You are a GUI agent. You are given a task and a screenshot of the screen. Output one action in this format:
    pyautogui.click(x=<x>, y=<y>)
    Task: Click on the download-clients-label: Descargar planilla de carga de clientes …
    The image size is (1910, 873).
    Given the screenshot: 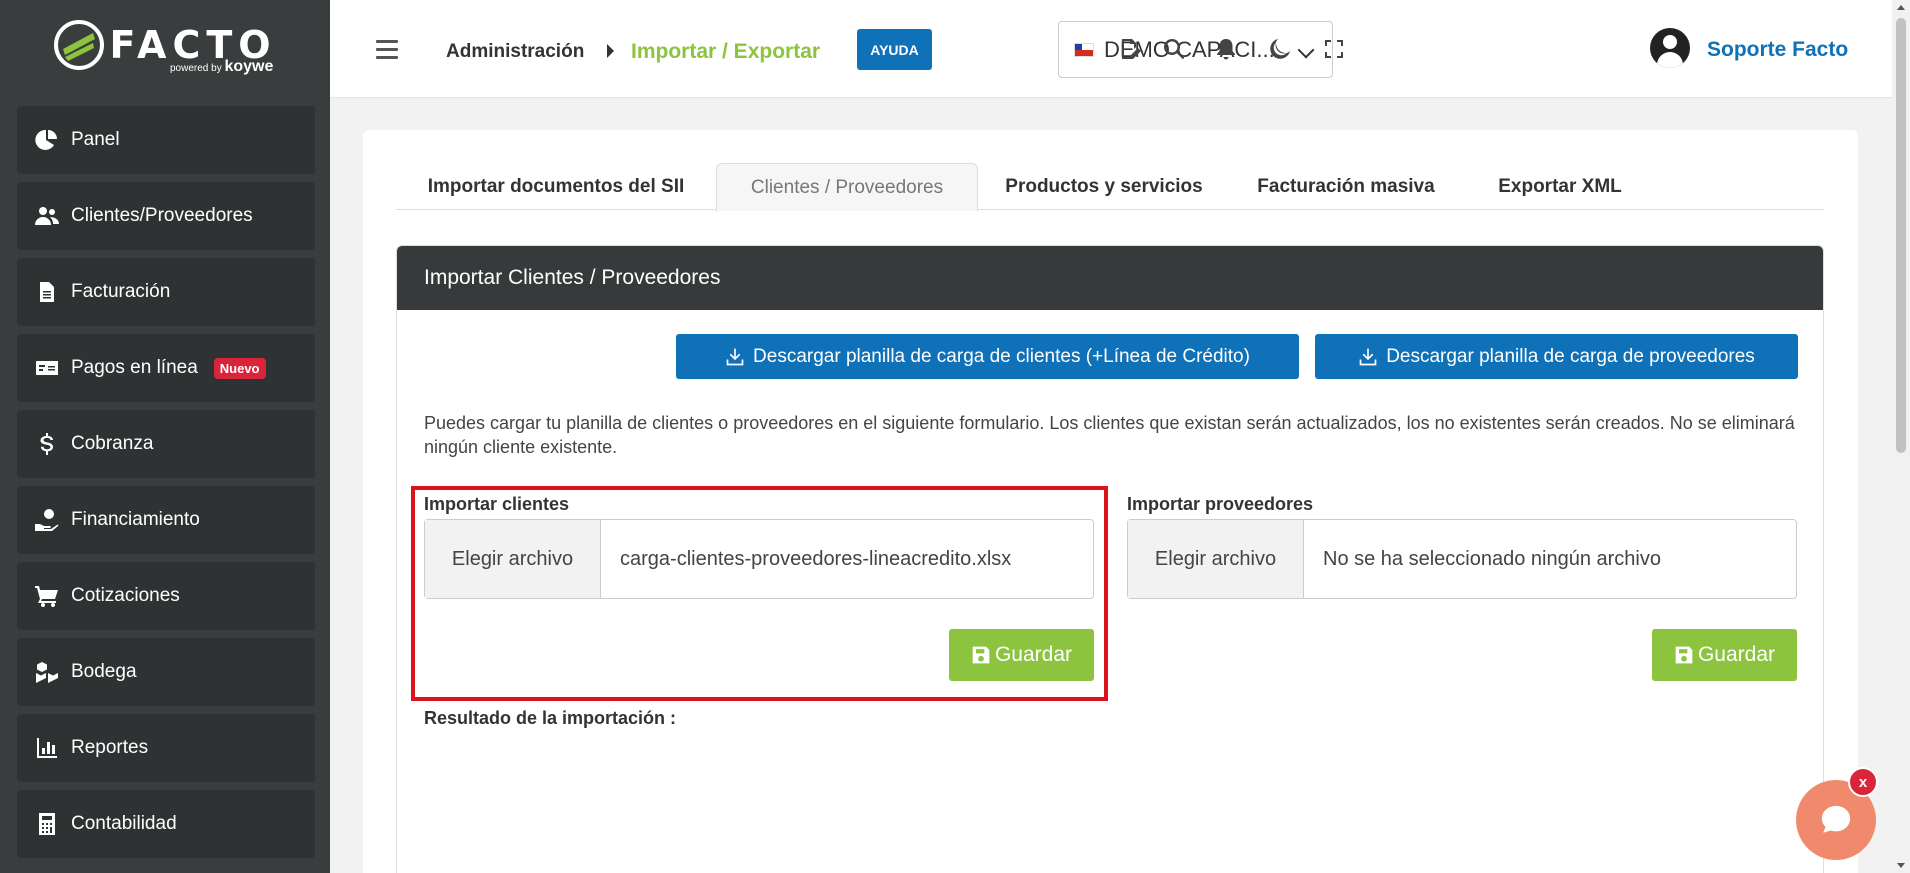 What is the action you would take?
    pyautogui.click(x=1001, y=356)
    